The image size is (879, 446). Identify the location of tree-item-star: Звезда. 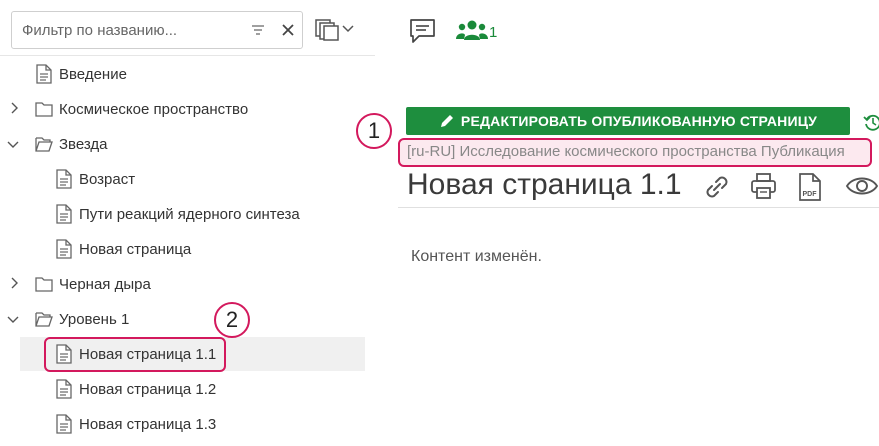
(71, 144).